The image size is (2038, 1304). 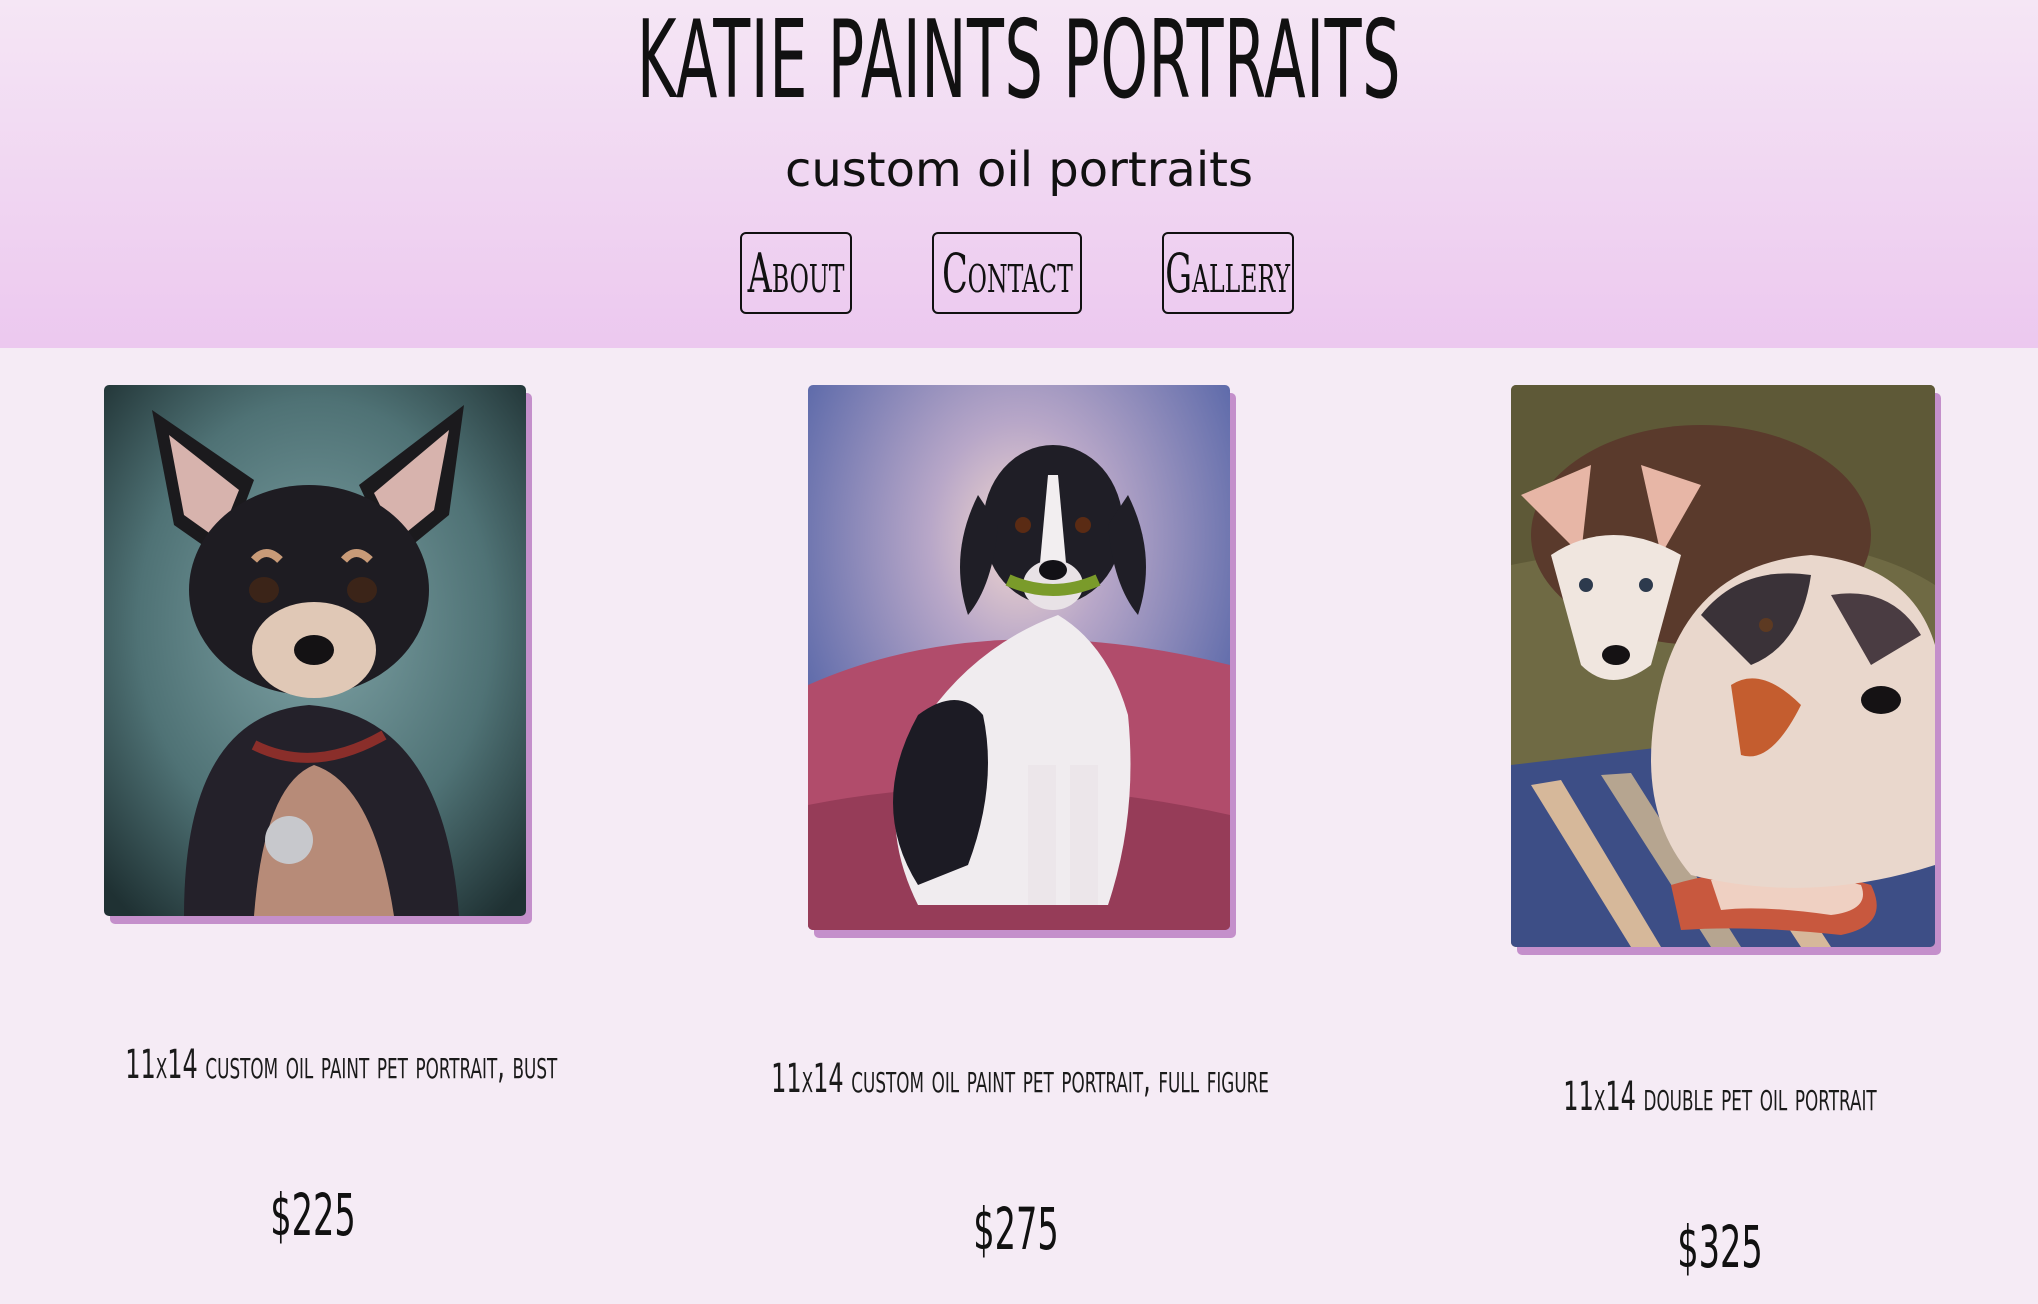 What do you see at coordinates (1720, 1247) in the screenshot?
I see `product-price: $325` at bounding box center [1720, 1247].